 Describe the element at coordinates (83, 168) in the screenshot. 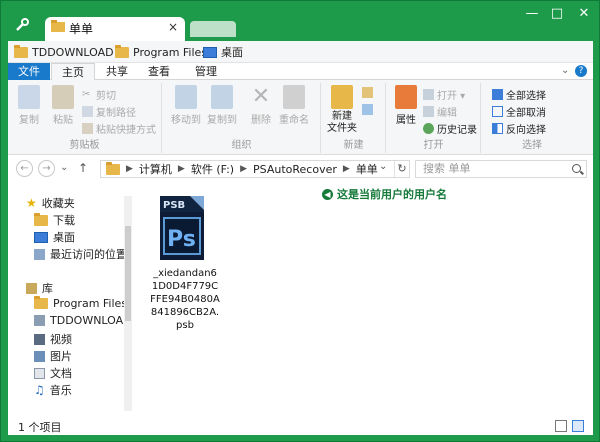

I see `up-button: ↑` at that location.